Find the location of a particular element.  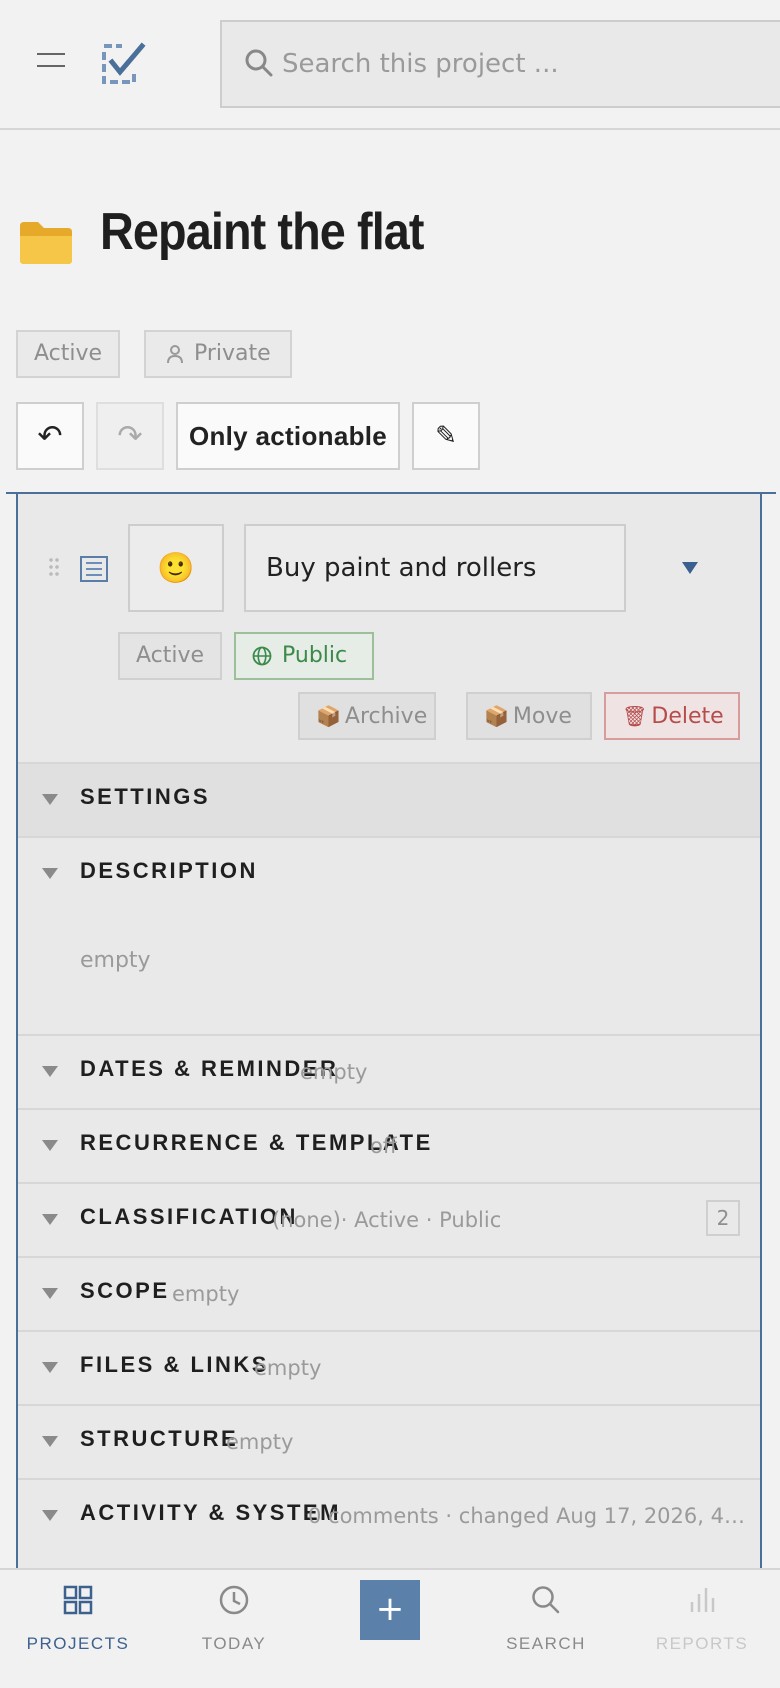

section-label: FILES & LINKS is located at coordinates (174, 1364).